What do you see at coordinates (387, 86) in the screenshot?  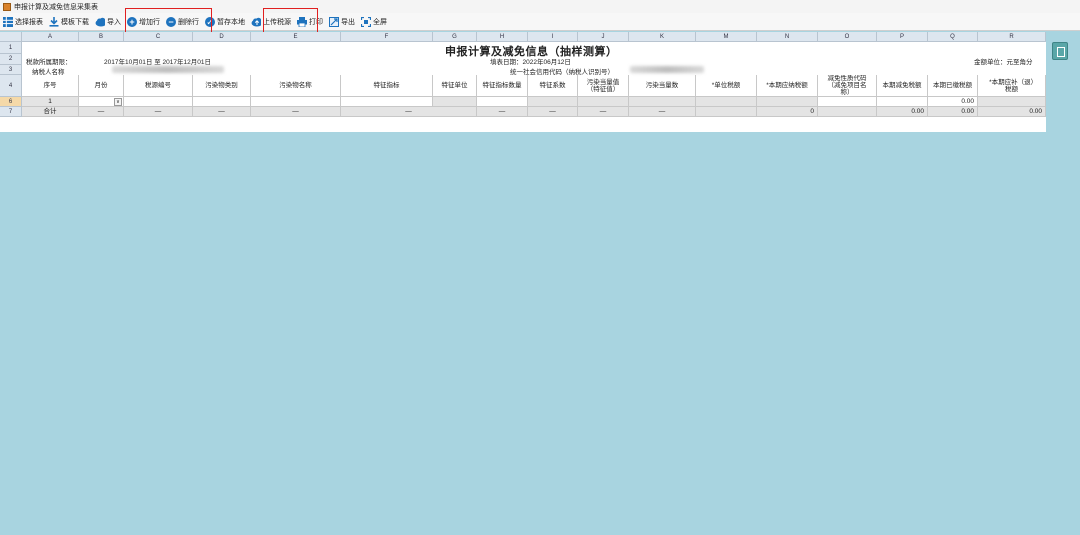 I see `header-cell: 特征指标` at bounding box center [387, 86].